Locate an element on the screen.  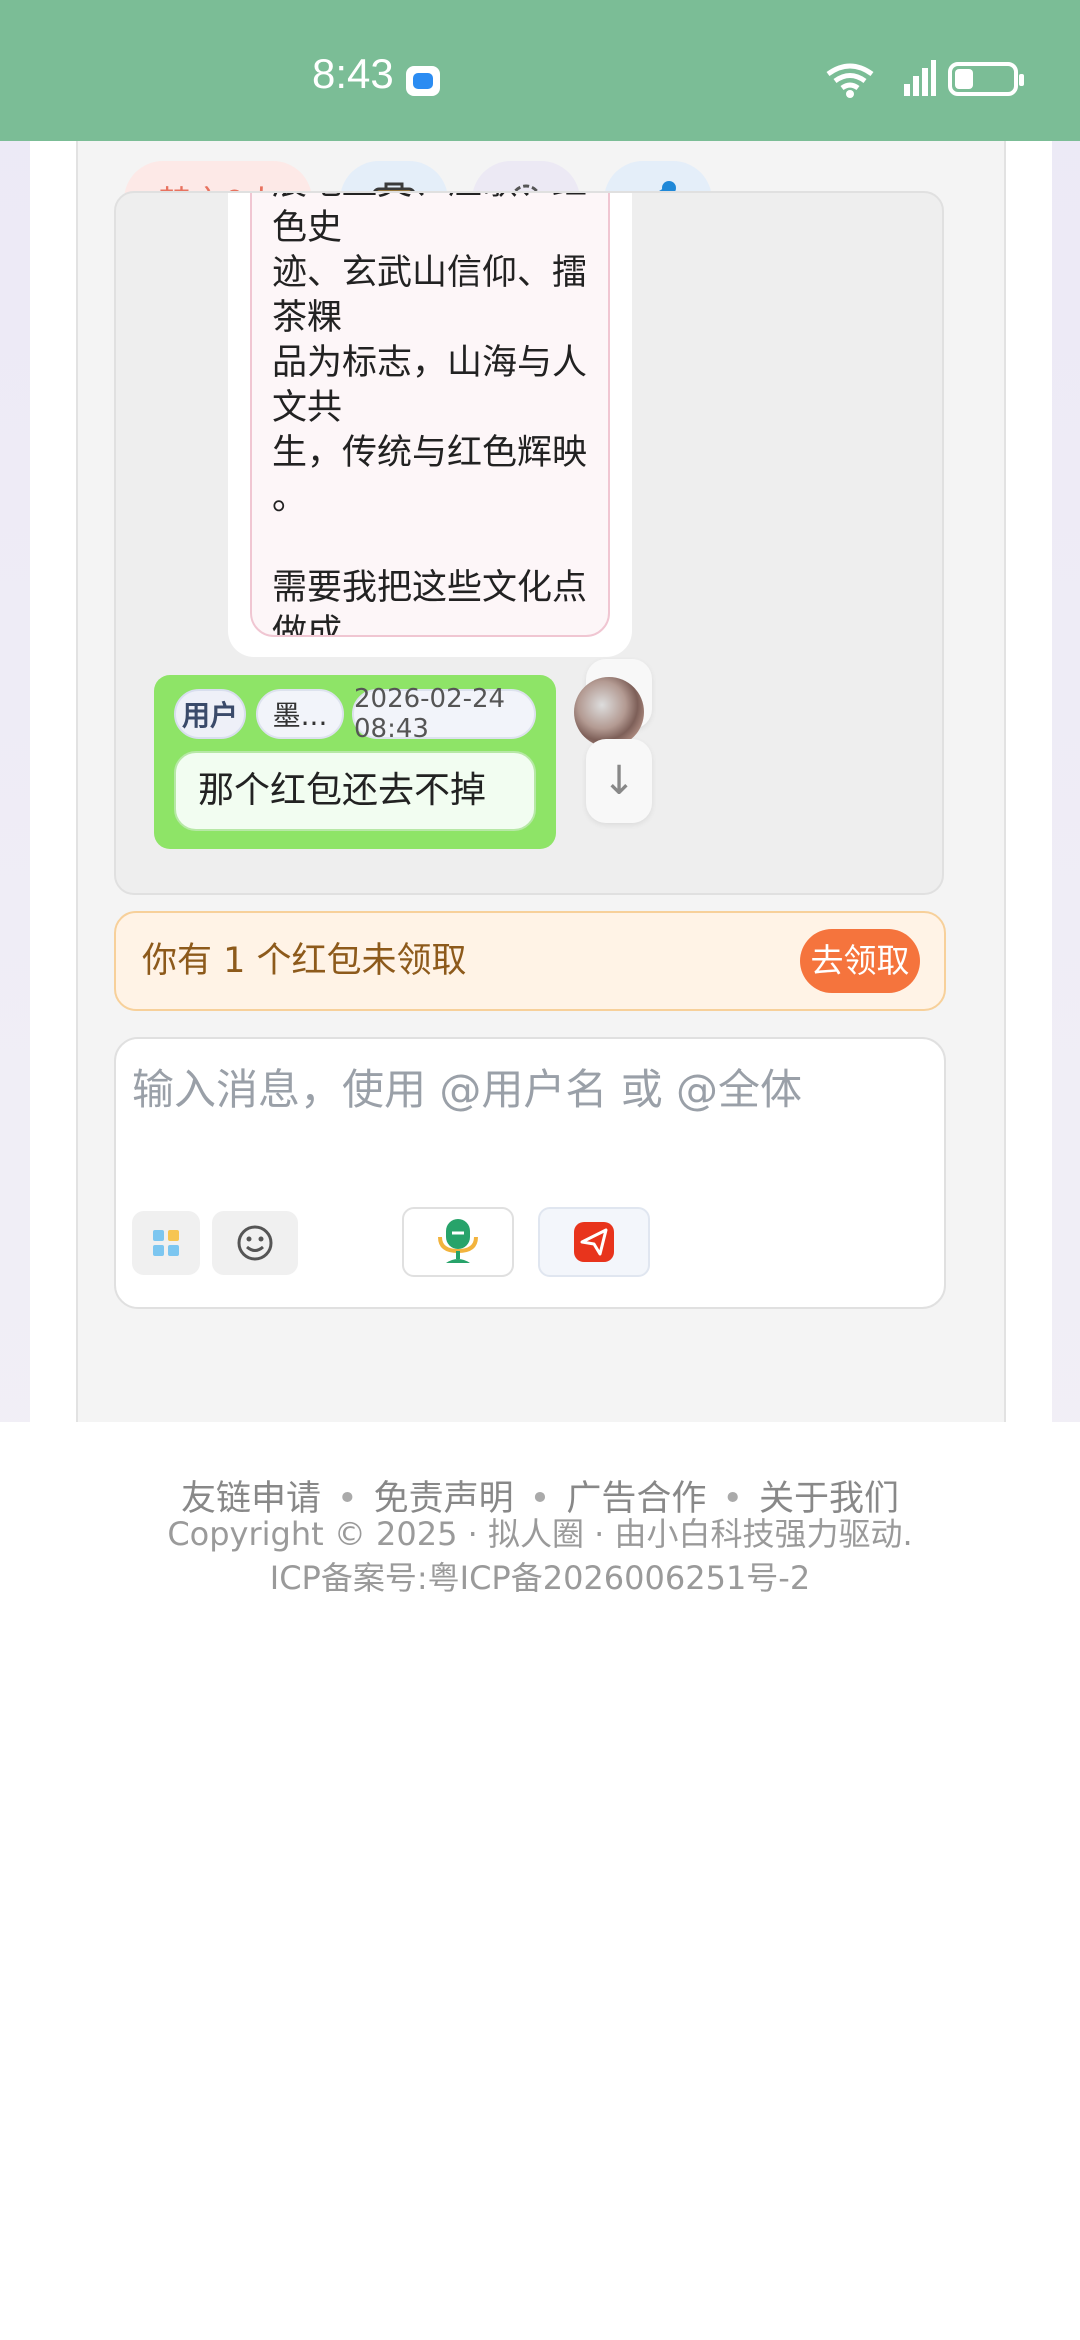
status-time: 8:43 is located at coordinates (353, 73).